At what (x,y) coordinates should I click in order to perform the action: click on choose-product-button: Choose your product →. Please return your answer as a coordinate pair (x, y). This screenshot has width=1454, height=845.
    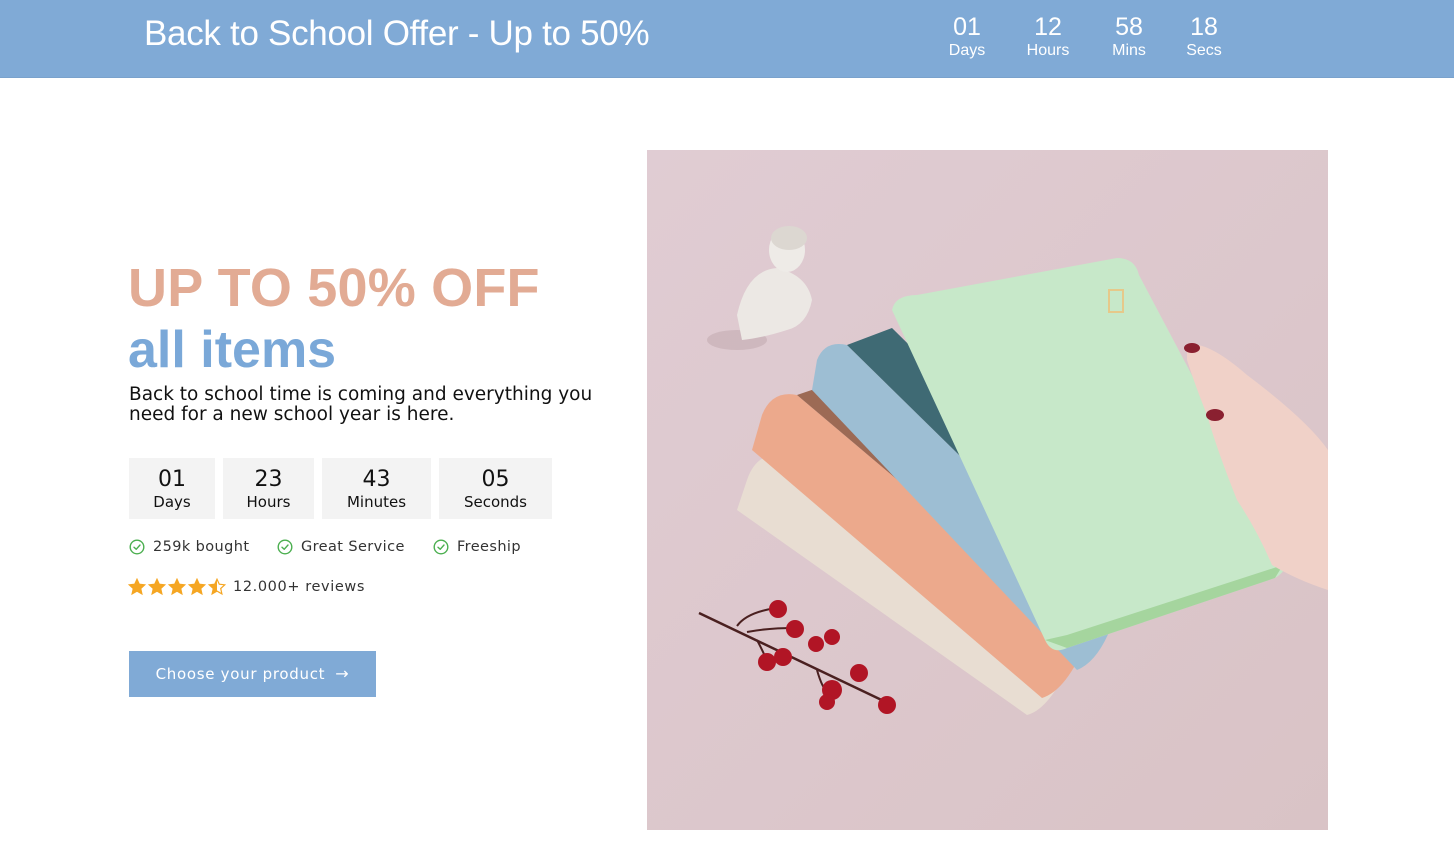
    Looking at the image, I should click on (252, 674).